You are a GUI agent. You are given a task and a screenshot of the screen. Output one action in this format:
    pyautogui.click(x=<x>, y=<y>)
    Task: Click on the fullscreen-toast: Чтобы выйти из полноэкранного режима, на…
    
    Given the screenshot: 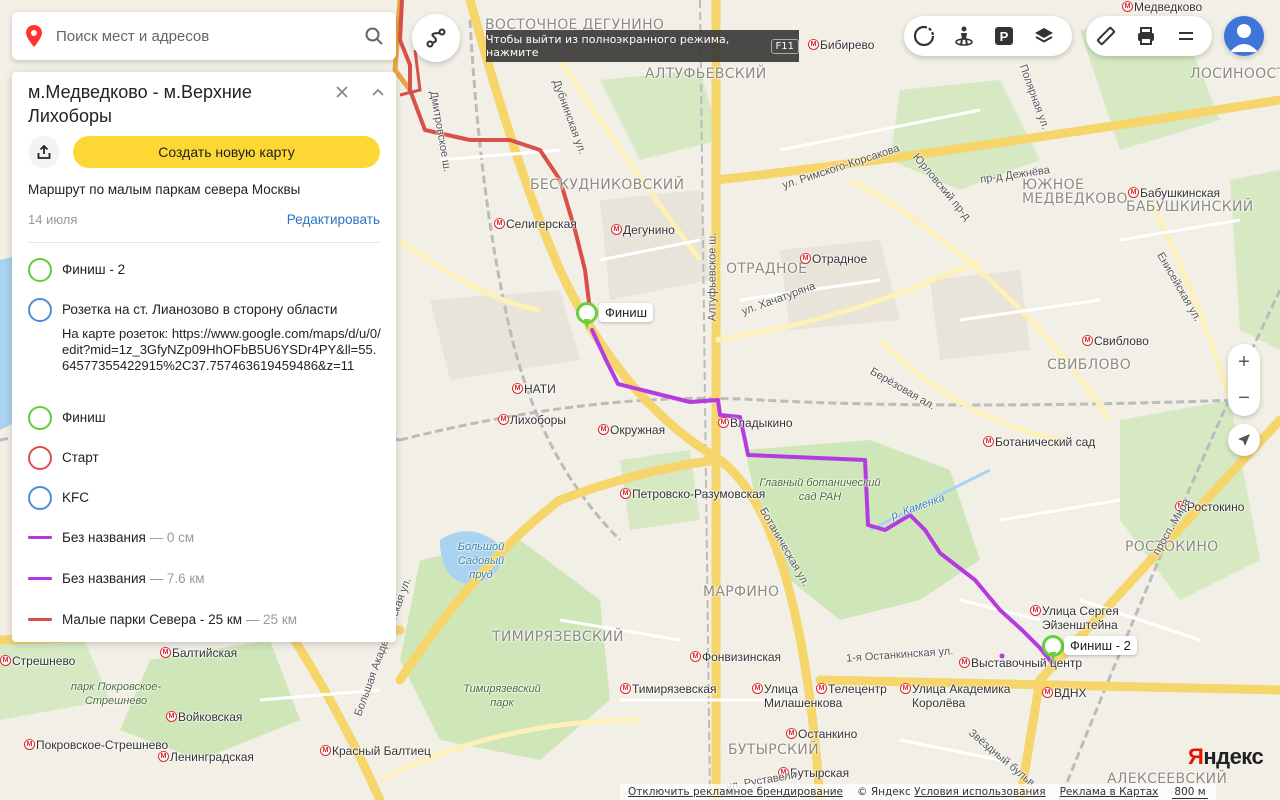 What is the action you would take?
    pyautogui.click(x=642, y=46)
    